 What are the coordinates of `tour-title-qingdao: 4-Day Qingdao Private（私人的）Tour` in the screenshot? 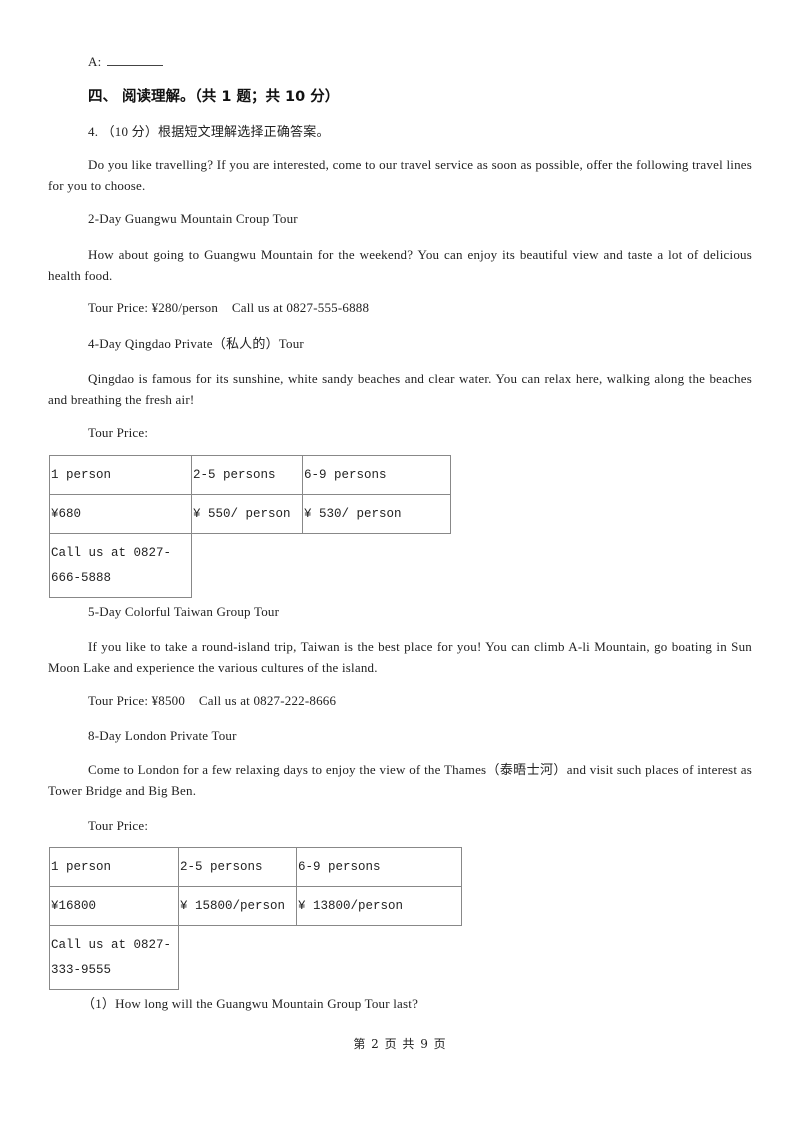 It's located at (196, 343).